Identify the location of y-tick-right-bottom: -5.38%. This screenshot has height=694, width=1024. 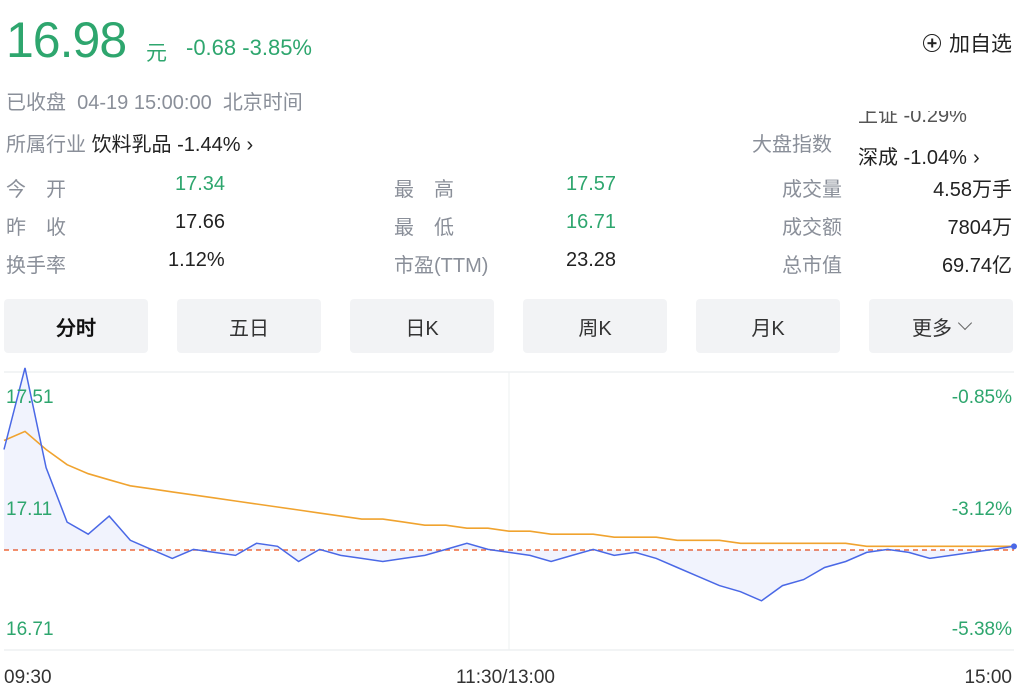
(981, 629).